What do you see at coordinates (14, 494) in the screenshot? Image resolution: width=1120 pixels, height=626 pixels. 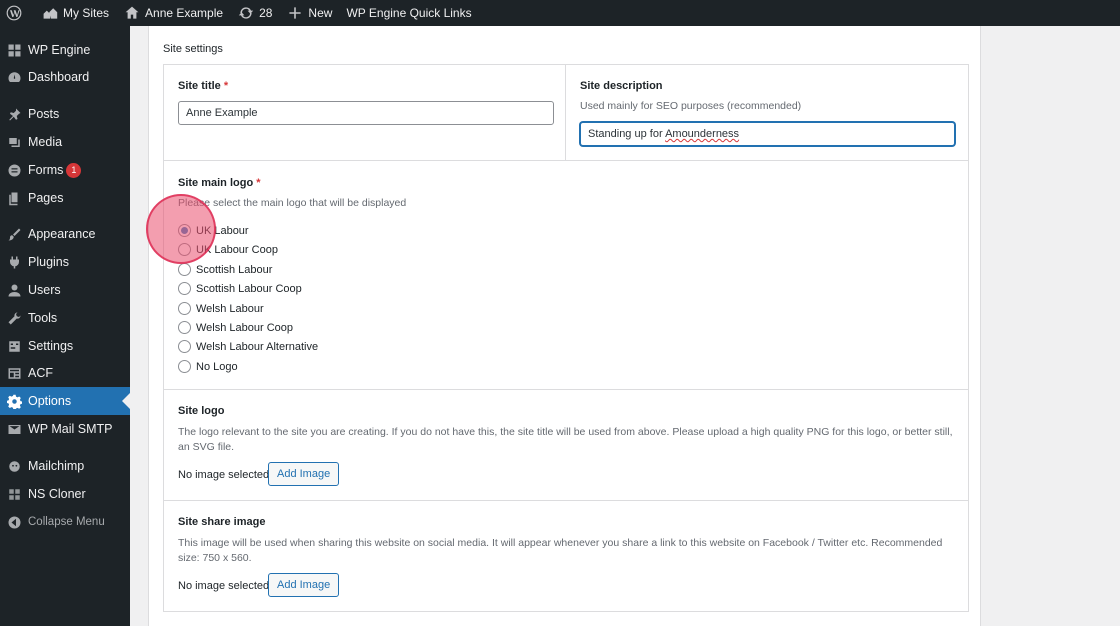 I see `cloner-icon` at bounding box center [14, 494].